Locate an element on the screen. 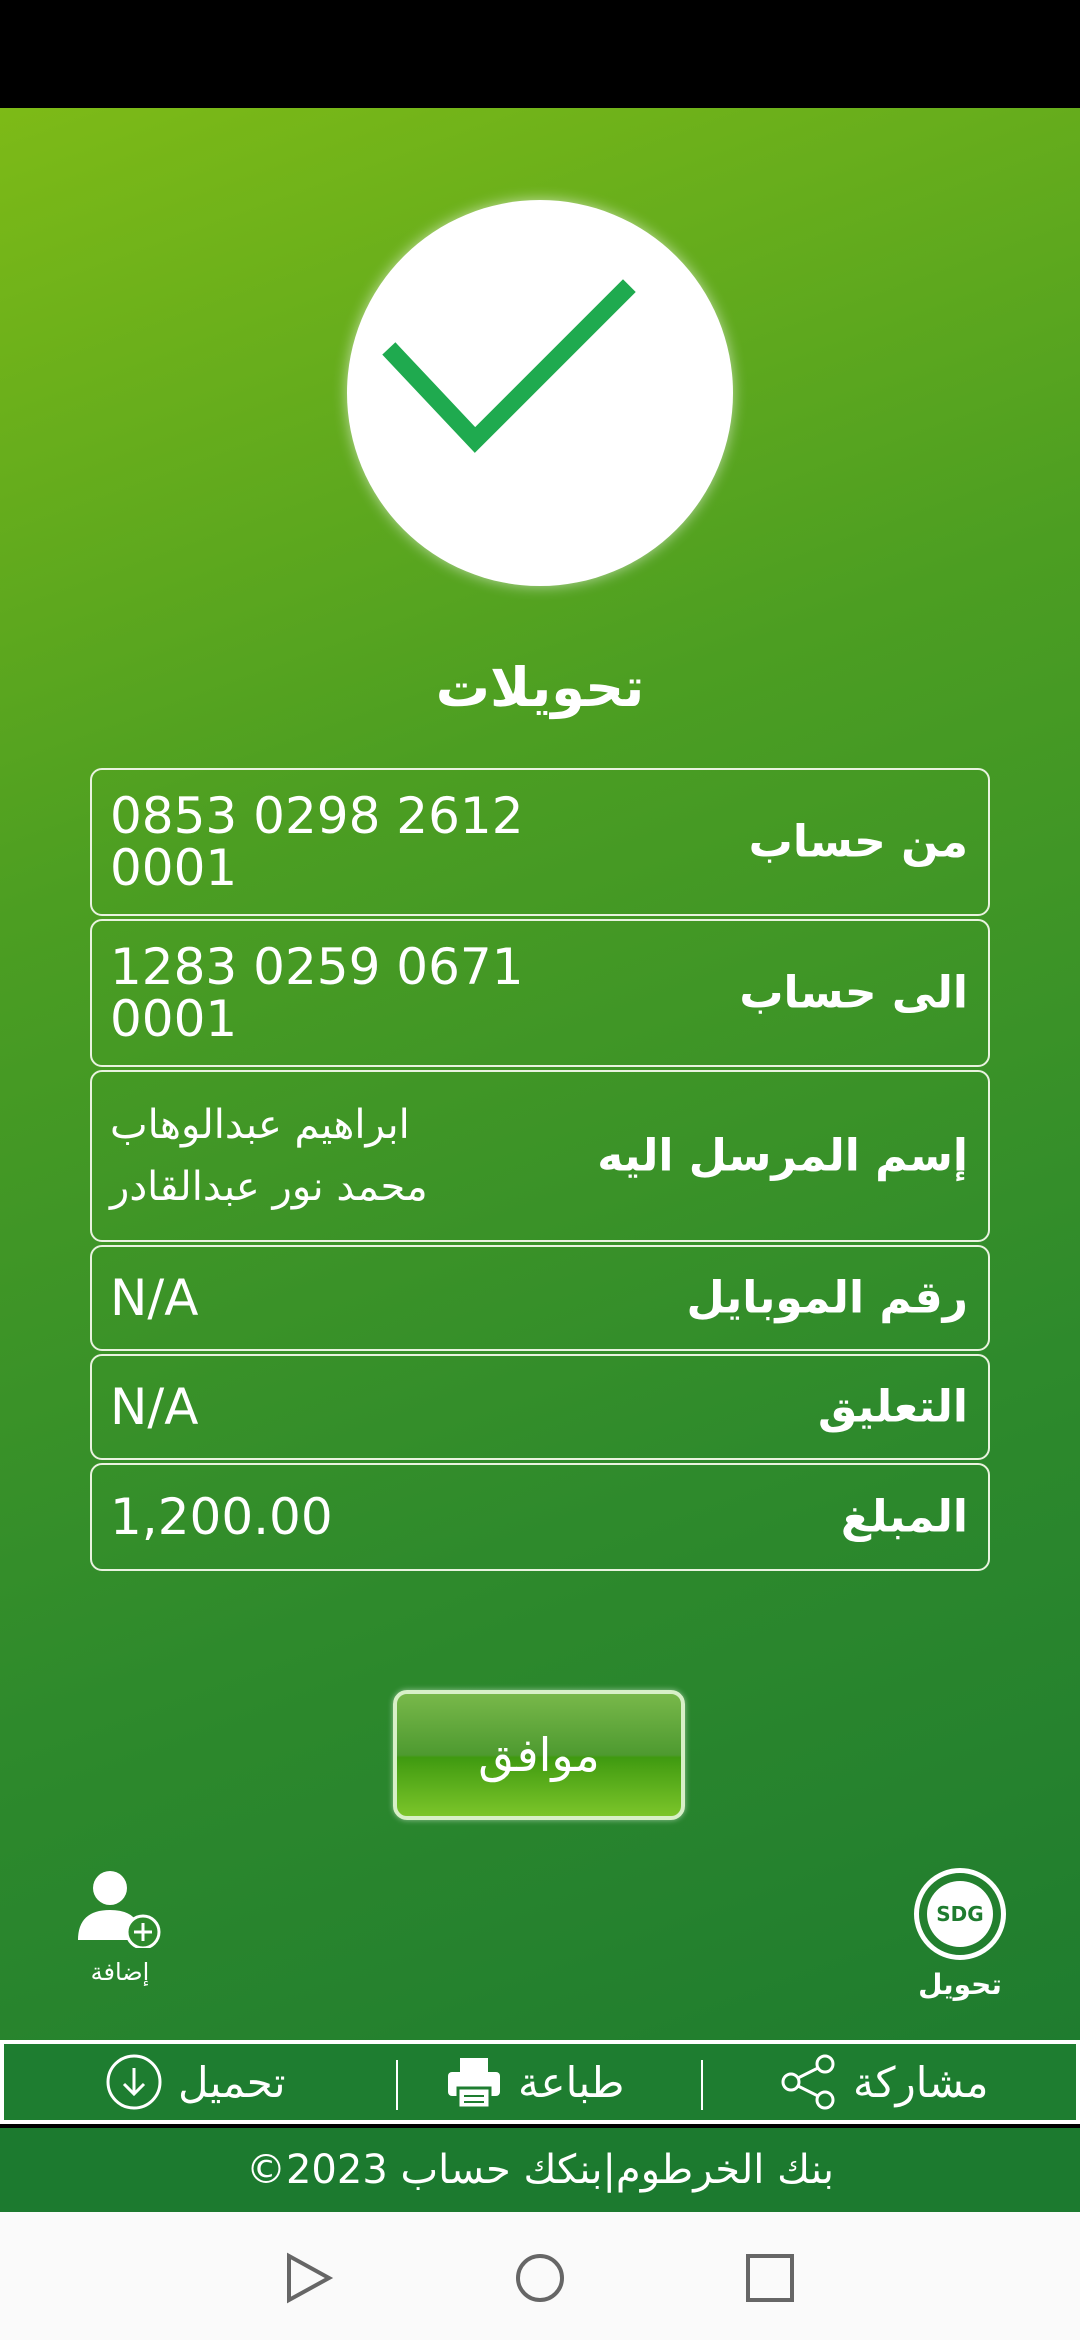 The width and height of the screenshot is (1080, 2340). from-account-value: 0853 0298 2612 0001 is located at coordinates (317, 842).